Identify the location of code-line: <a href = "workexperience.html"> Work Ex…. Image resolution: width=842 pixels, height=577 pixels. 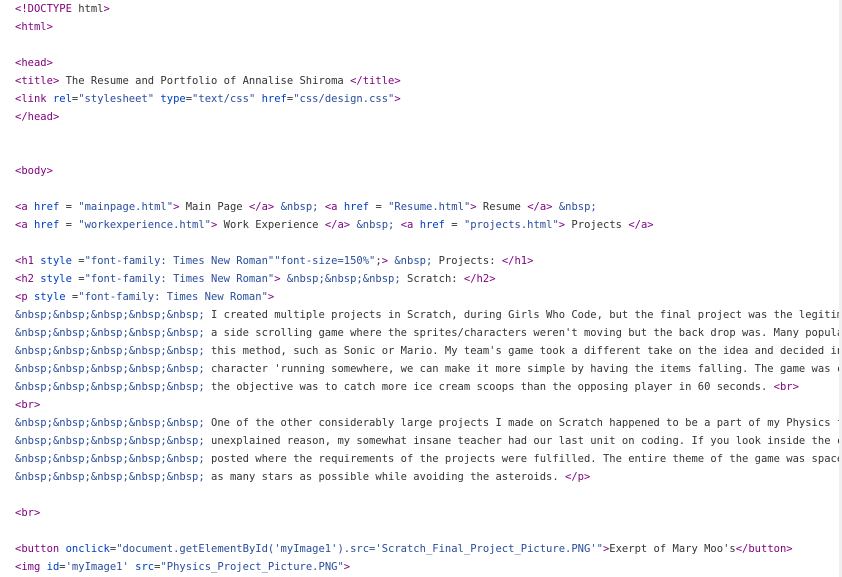
(334, 225).